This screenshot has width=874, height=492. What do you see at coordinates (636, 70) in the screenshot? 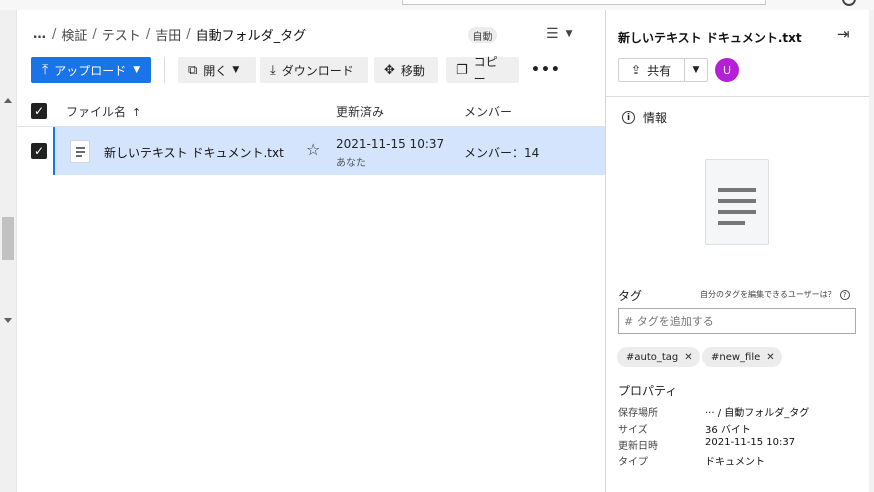
I see `share-icon: ⇪` at bounding box center [636, 70].